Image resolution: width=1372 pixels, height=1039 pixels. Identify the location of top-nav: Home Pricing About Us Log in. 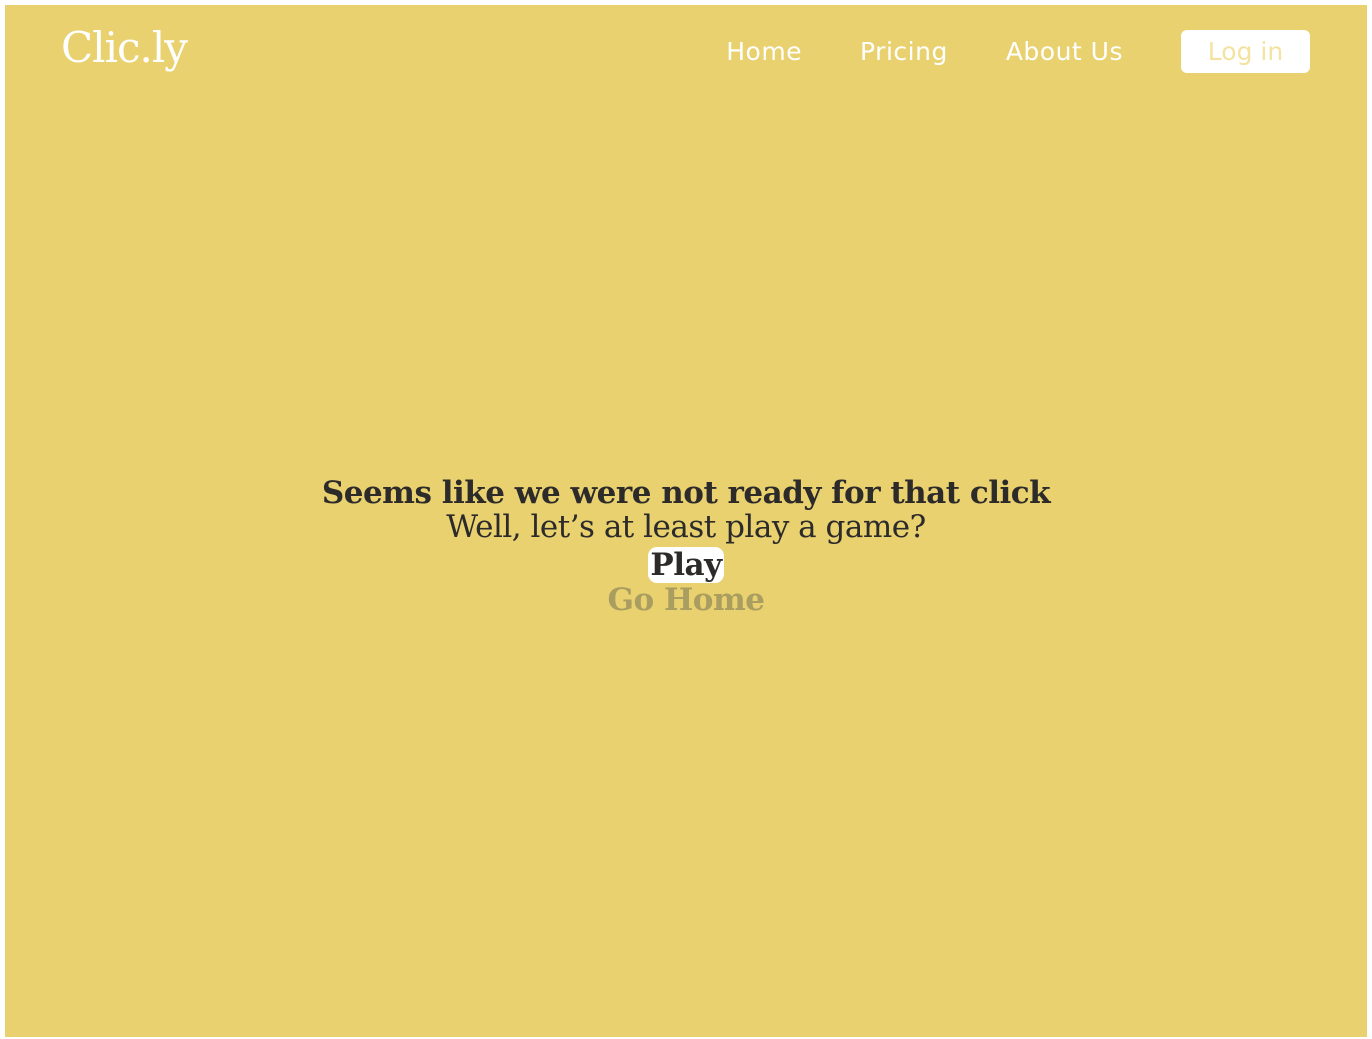
(1018, 51).